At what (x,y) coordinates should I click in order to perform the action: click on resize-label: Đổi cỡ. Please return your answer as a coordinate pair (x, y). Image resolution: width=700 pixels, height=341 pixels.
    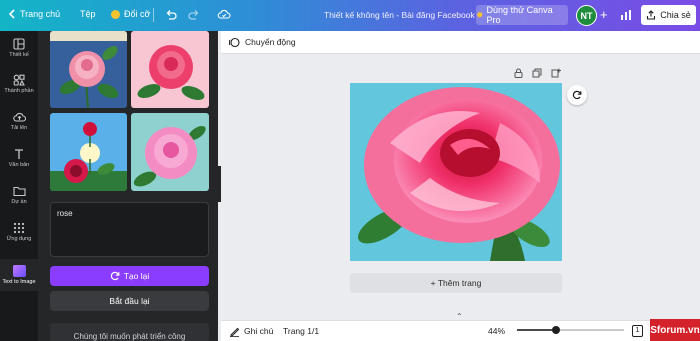
    Looking at the image, I should click on (137, 14).